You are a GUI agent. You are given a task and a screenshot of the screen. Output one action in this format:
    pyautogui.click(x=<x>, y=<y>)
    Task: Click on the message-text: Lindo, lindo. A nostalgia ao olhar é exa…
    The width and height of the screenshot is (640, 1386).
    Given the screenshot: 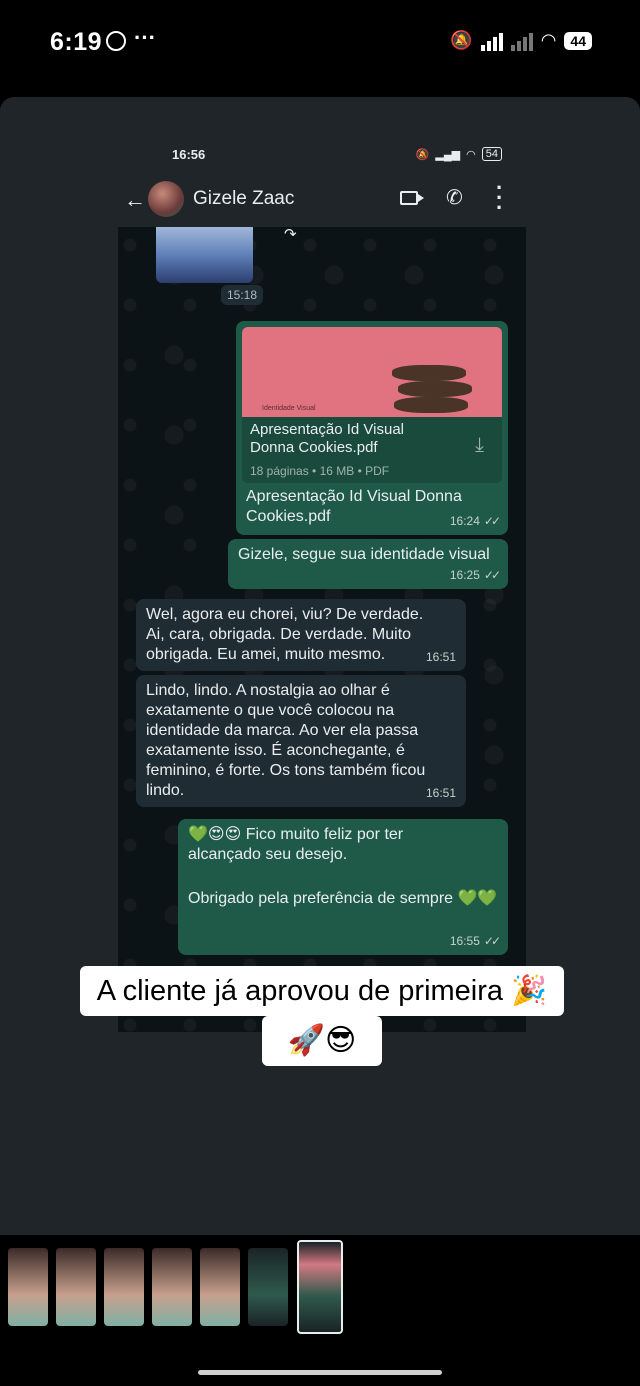 What is the action you would take?
    pyautogui.click(x=286, y=740)
    